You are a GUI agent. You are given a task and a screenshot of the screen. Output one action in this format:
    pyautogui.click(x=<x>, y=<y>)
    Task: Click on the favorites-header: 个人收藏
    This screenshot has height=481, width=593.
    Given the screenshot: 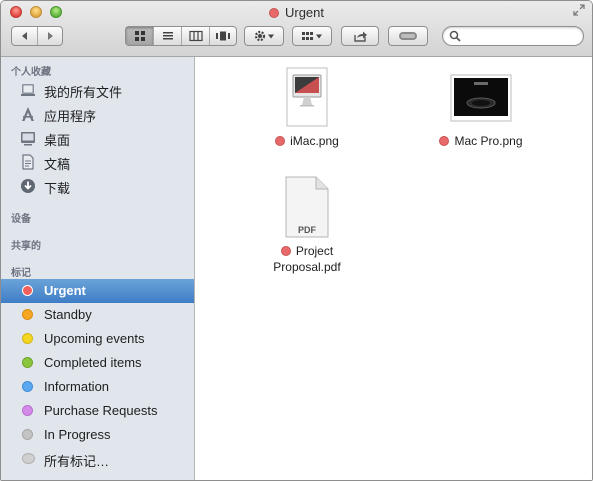 What is the action you would take?
    pyautogui.click(x=31, y=72)
    